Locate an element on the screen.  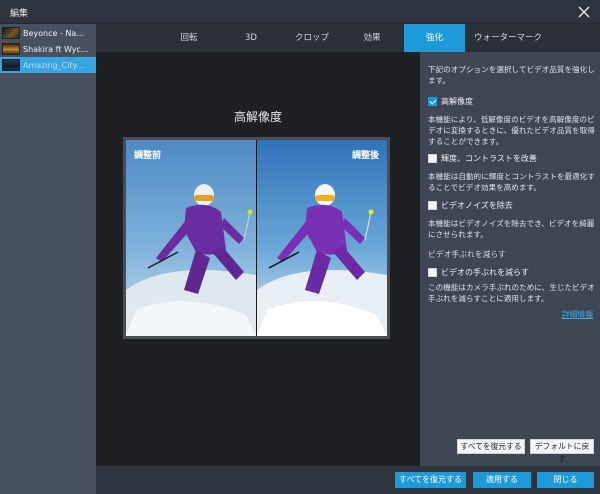
after-label: 調整後 is located at coordinates (365, 156).